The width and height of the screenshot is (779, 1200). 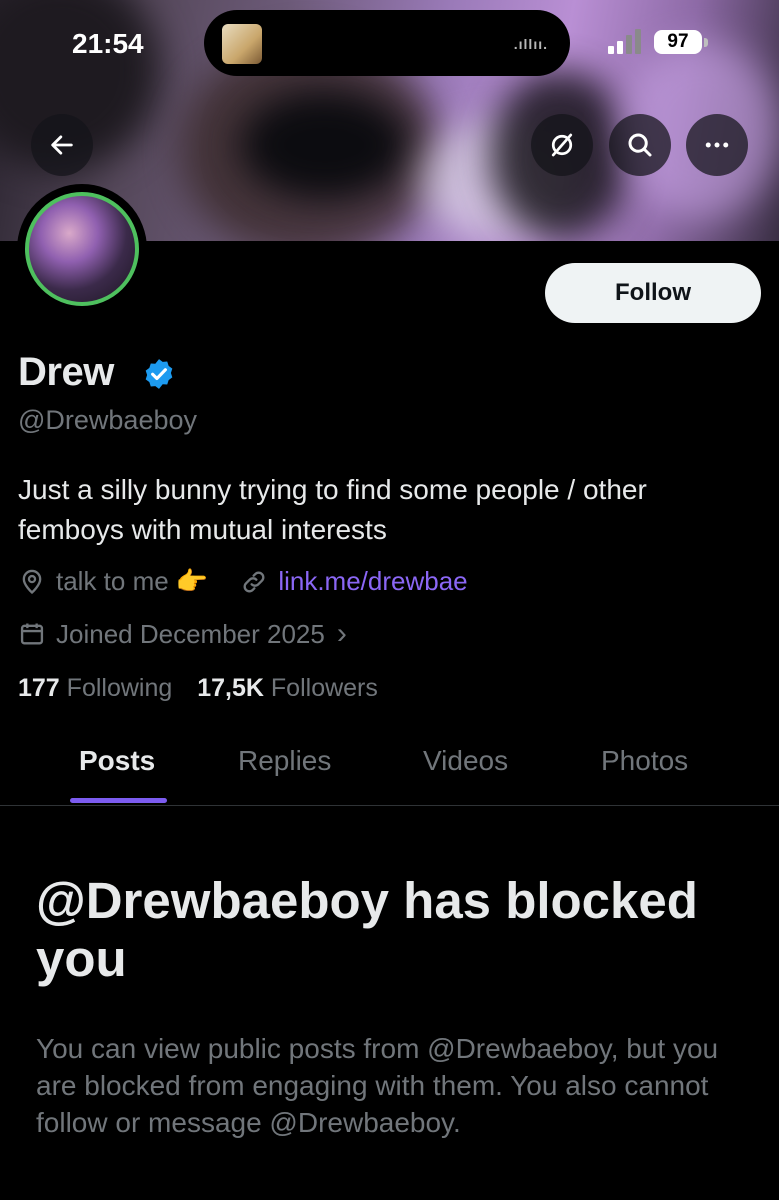 I want to click on followers-stat: 17,5K Followers, so click(x=287, y=688).